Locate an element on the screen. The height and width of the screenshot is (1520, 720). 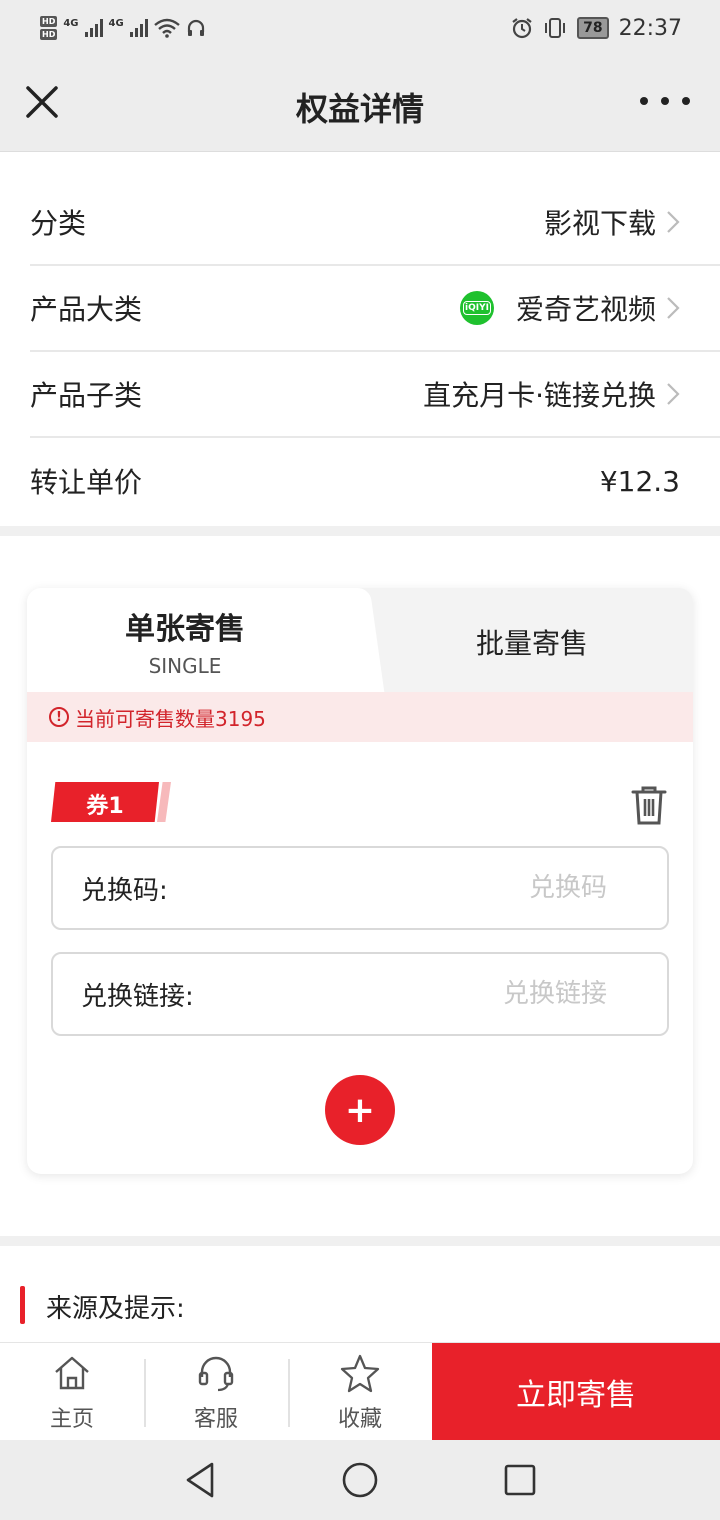
redeem-code-field: 兑换码: is located at coordinates (360, 888).